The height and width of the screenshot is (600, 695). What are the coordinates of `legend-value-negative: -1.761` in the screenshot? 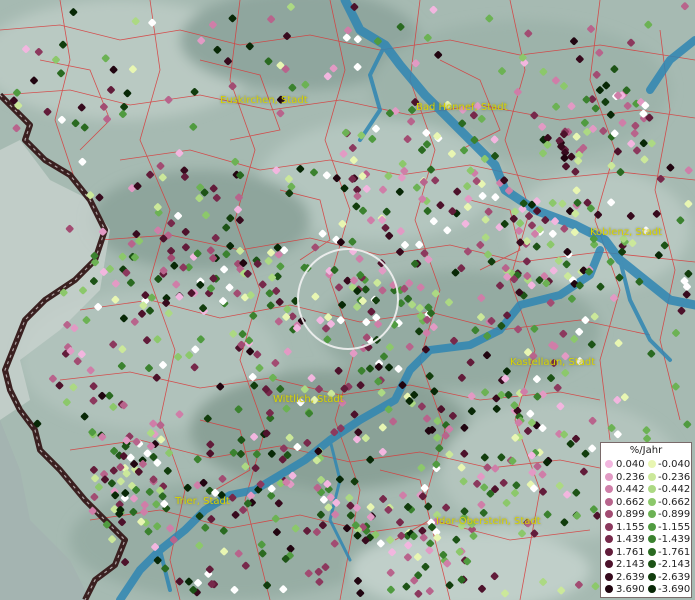 It's located at (674, 552).